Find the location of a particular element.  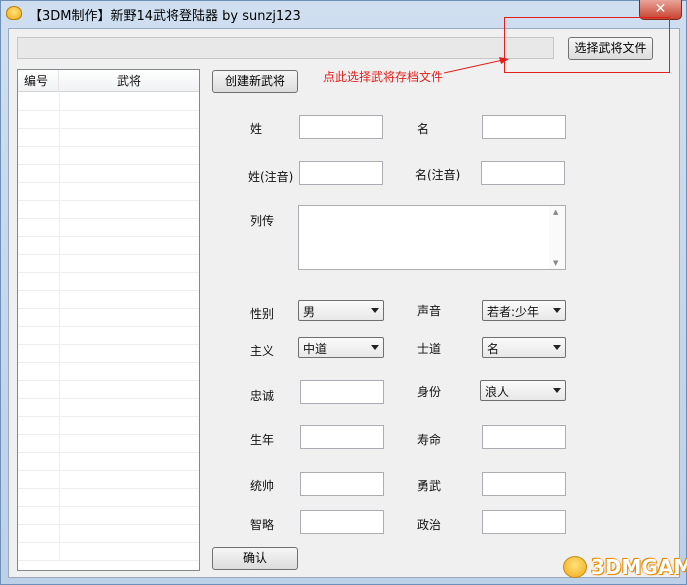

gender-value: 男 is located at coordinates (309, 312).